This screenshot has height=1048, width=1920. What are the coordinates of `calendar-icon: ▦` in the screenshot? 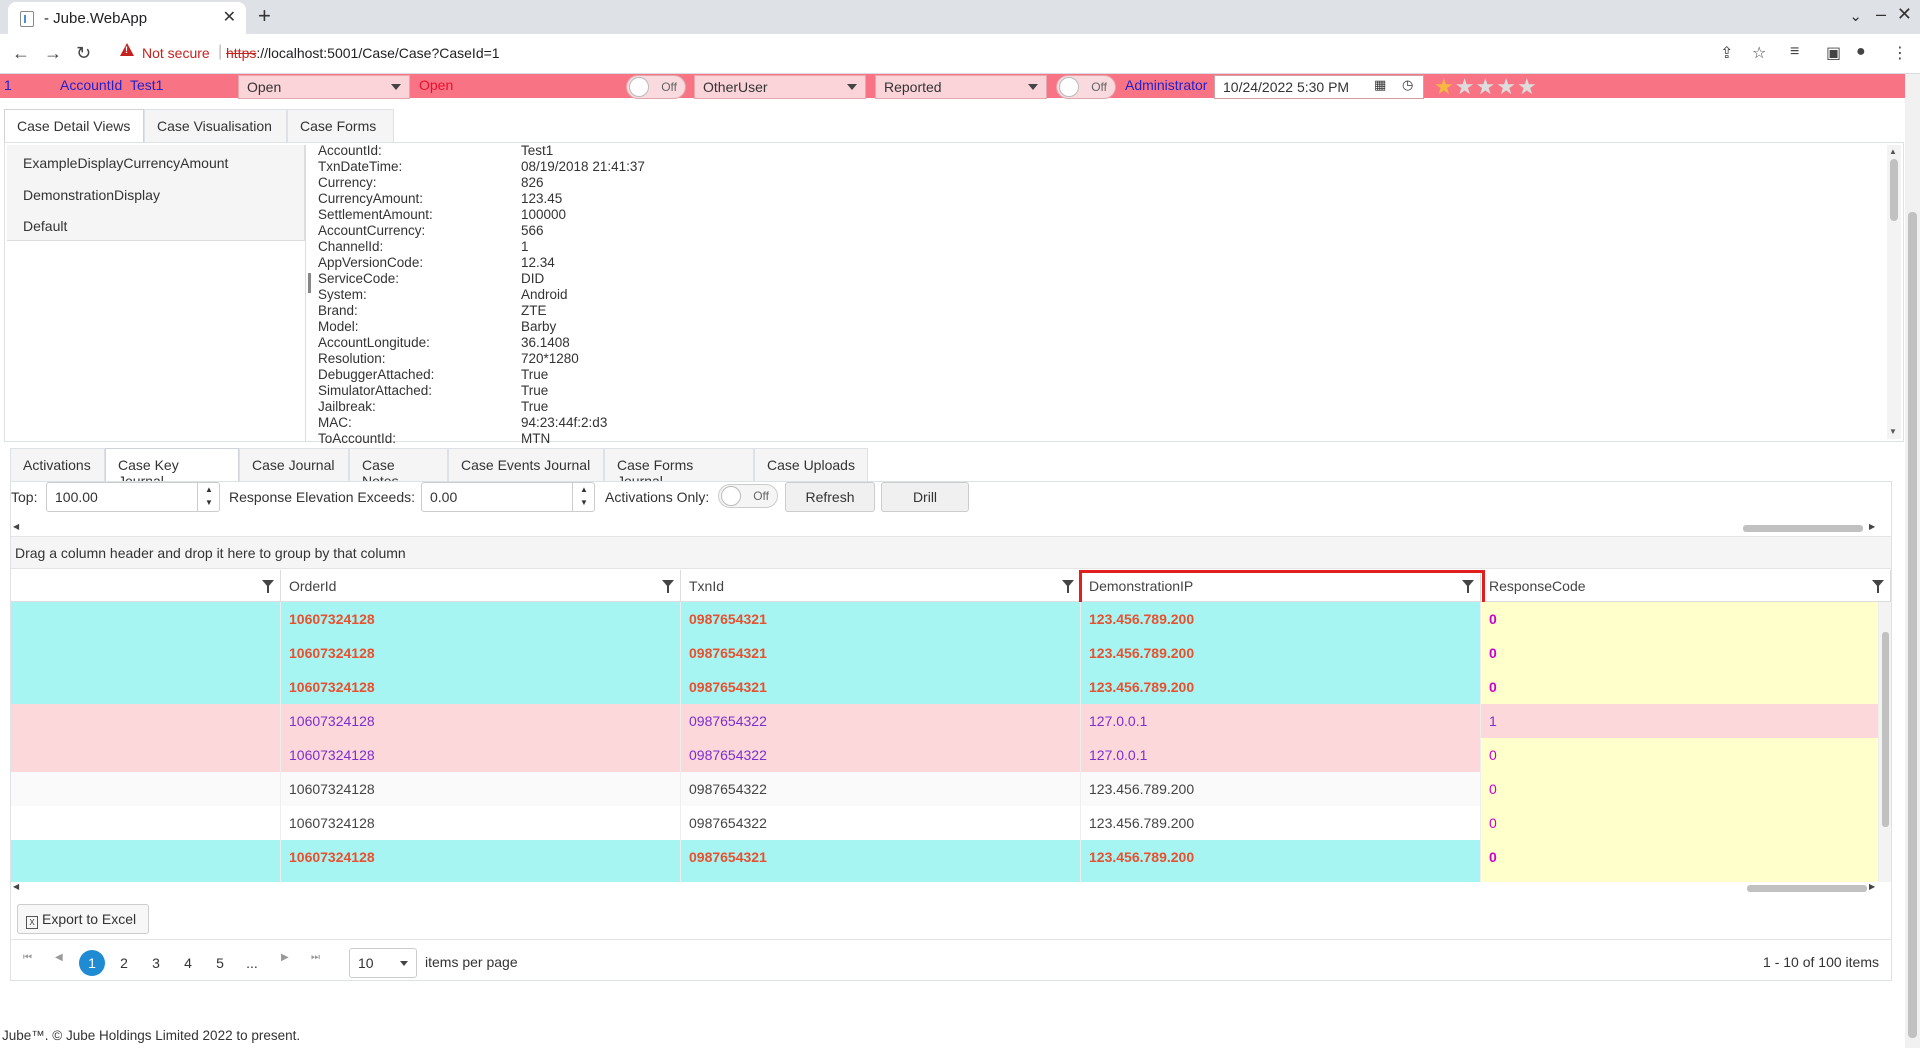 It's located at (1380, 85).